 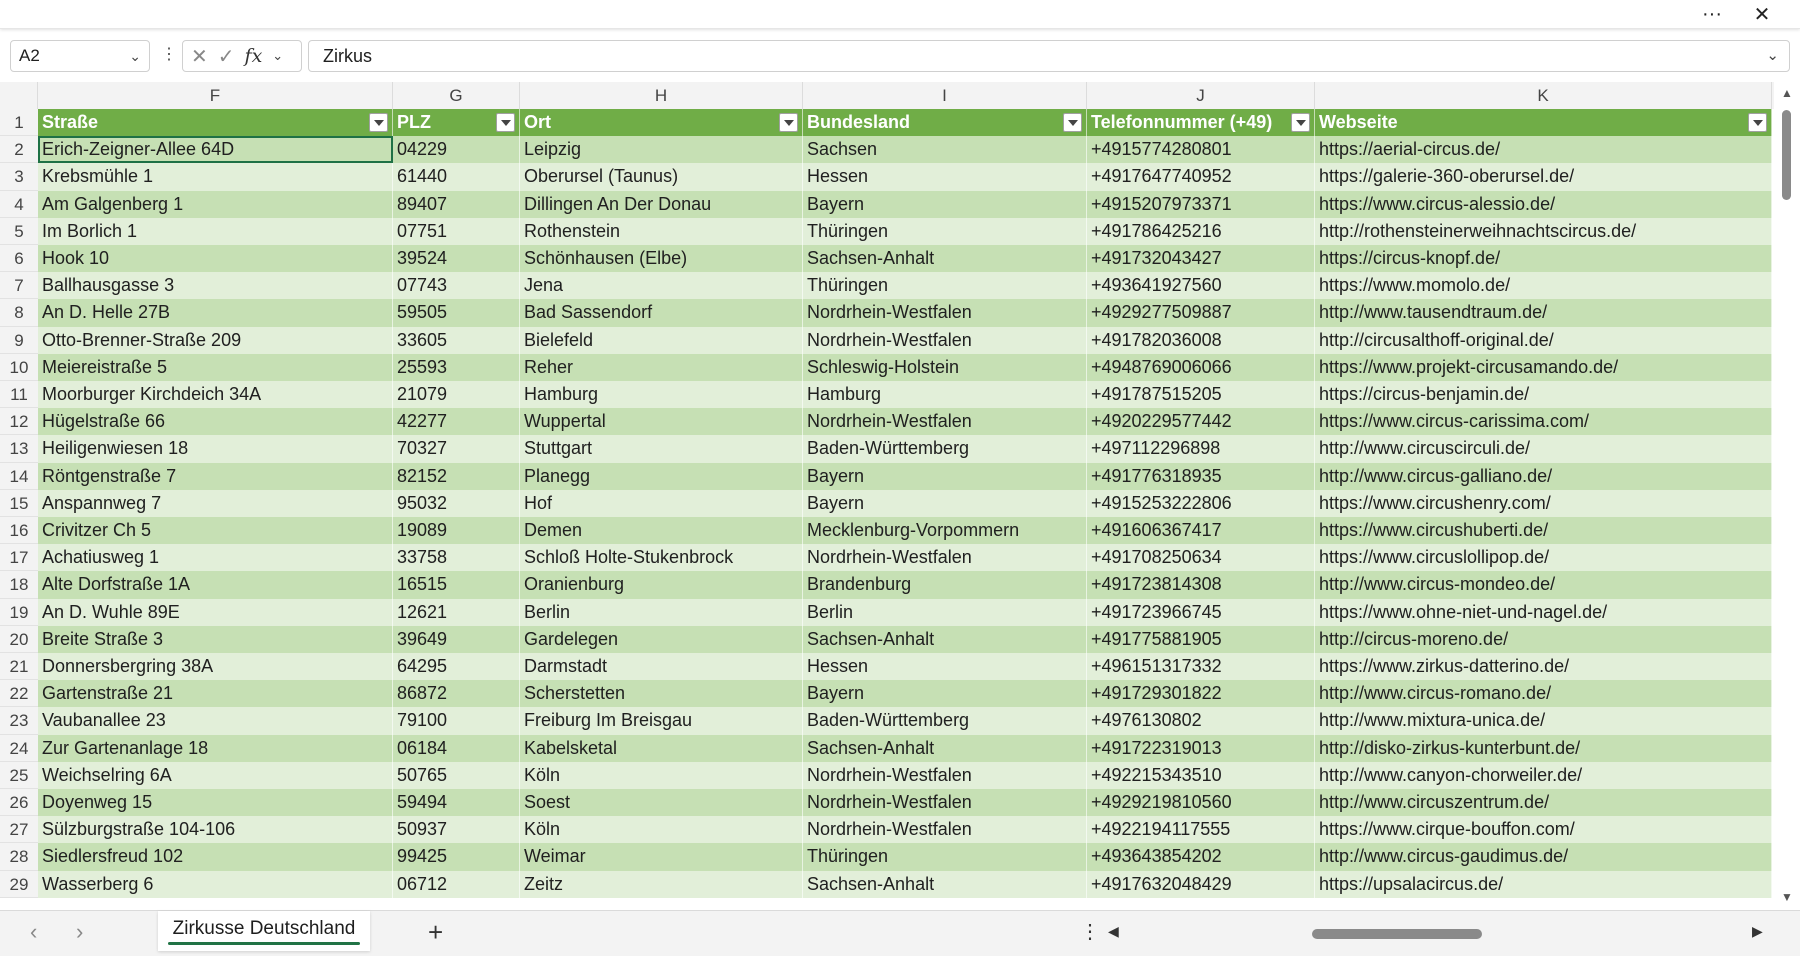 What do you see at coordinates (1113, 931) in the screenshot?
I see `scroll-left-icon: ◀` at bounding box center [1113, 931].